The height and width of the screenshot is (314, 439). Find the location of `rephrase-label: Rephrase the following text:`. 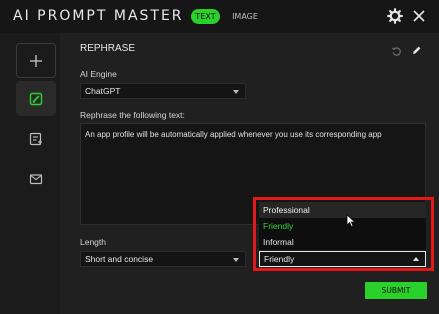

rephrase-label: Rephrase the following text: is located at coordinates (132, 115).